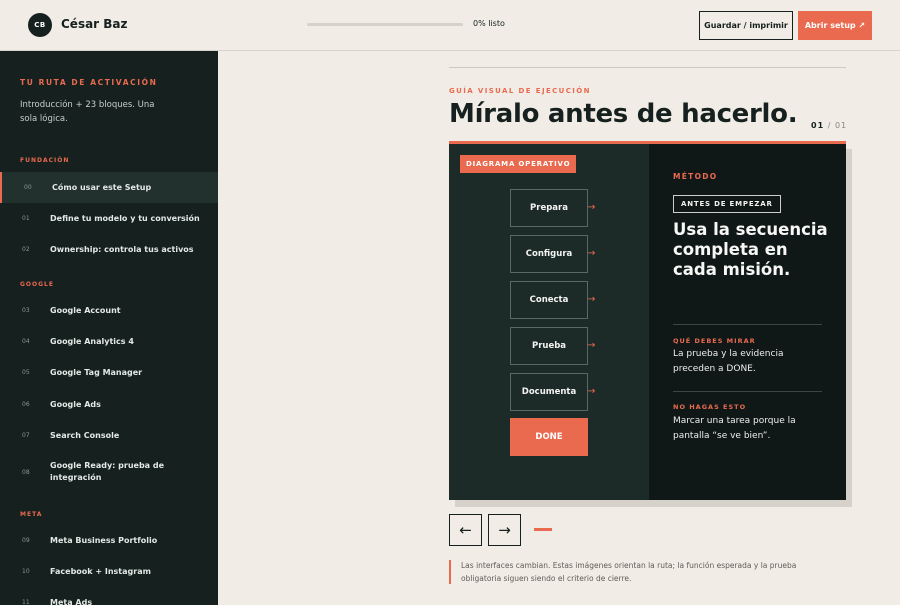 This screenshot has height=605, width=900. Describe the element at coordinates (26, 602) in the screenshot. I see `sidebar-item-number: 11` at that location.